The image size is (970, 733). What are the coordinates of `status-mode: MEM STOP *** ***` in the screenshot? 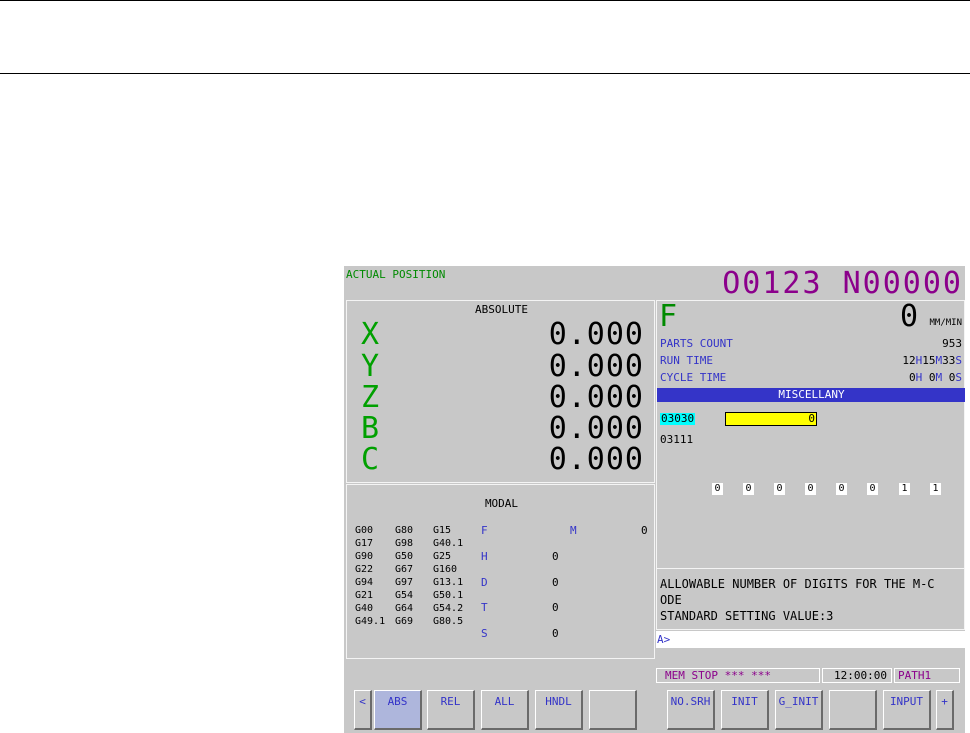 It's located at (738, 675).